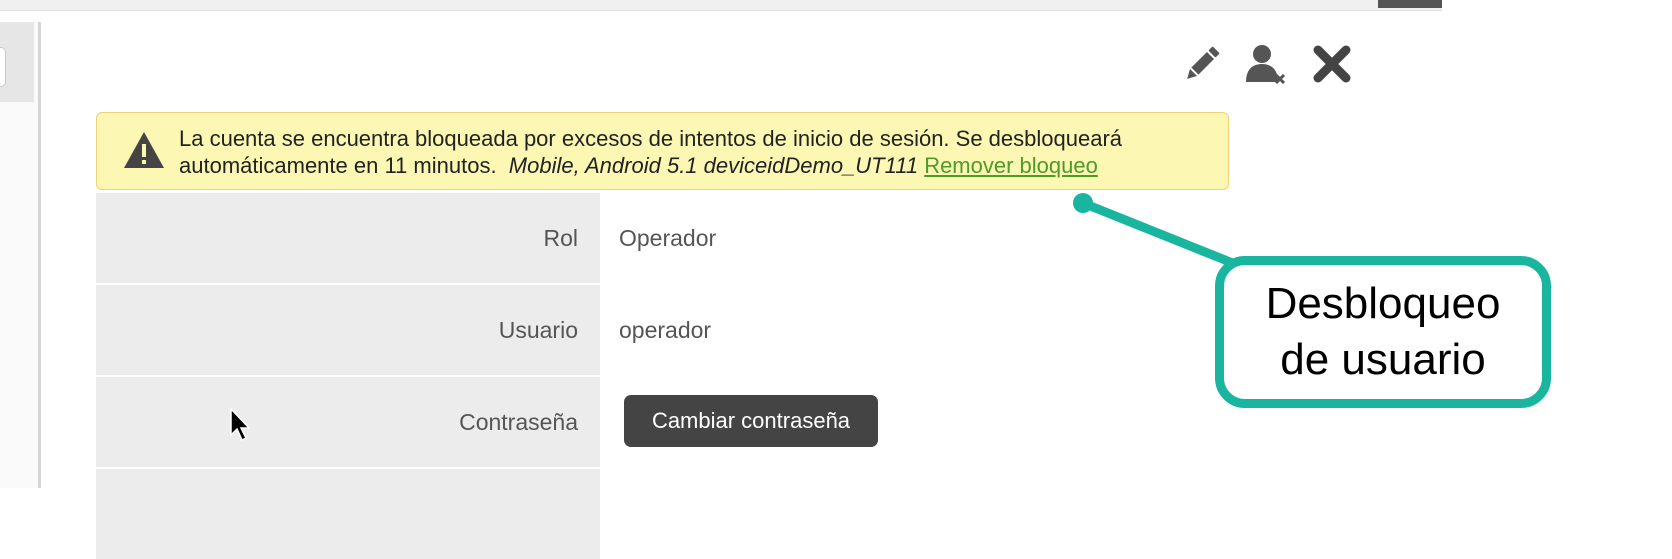 The height and width of the screenshot is (559, 1672). I want to click on callout-box: Desbloqueo de usuario, so click(1383, 332).